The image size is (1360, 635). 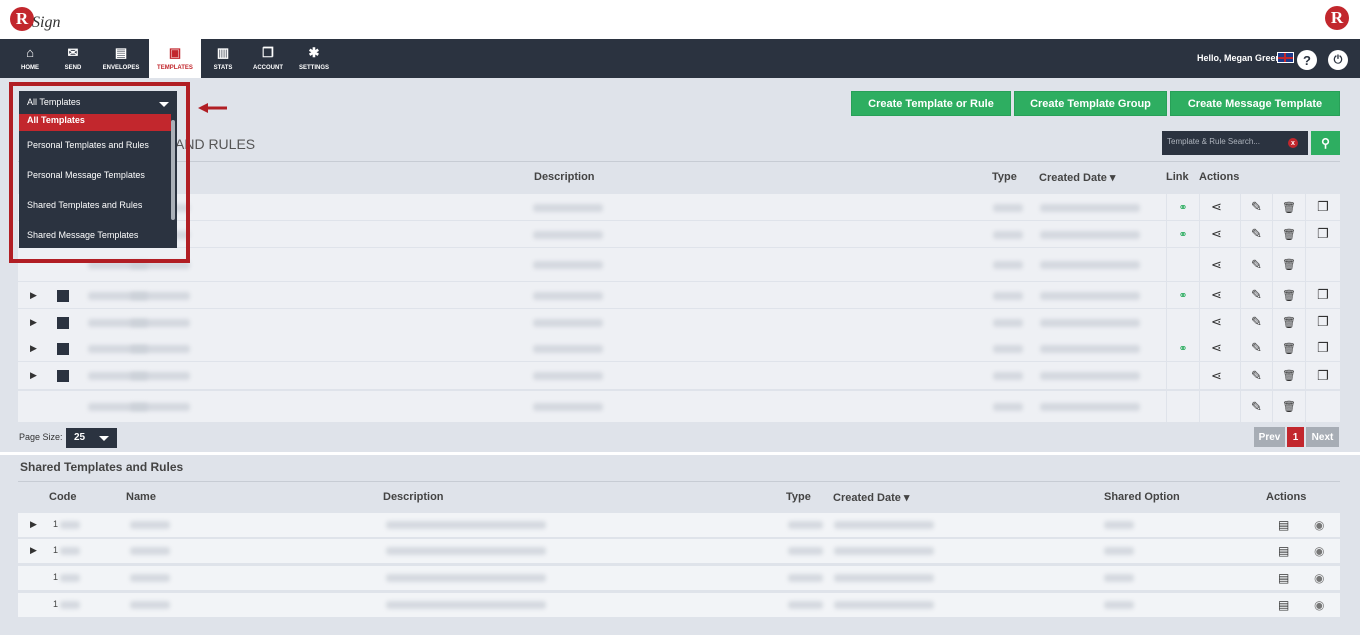 I want to click on option-personal-message-templates: Personal Message Templates, so click(x=95, y=175).